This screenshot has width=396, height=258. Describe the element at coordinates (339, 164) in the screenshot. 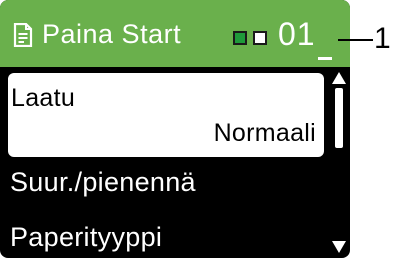

I see `scrollbar` at that location.